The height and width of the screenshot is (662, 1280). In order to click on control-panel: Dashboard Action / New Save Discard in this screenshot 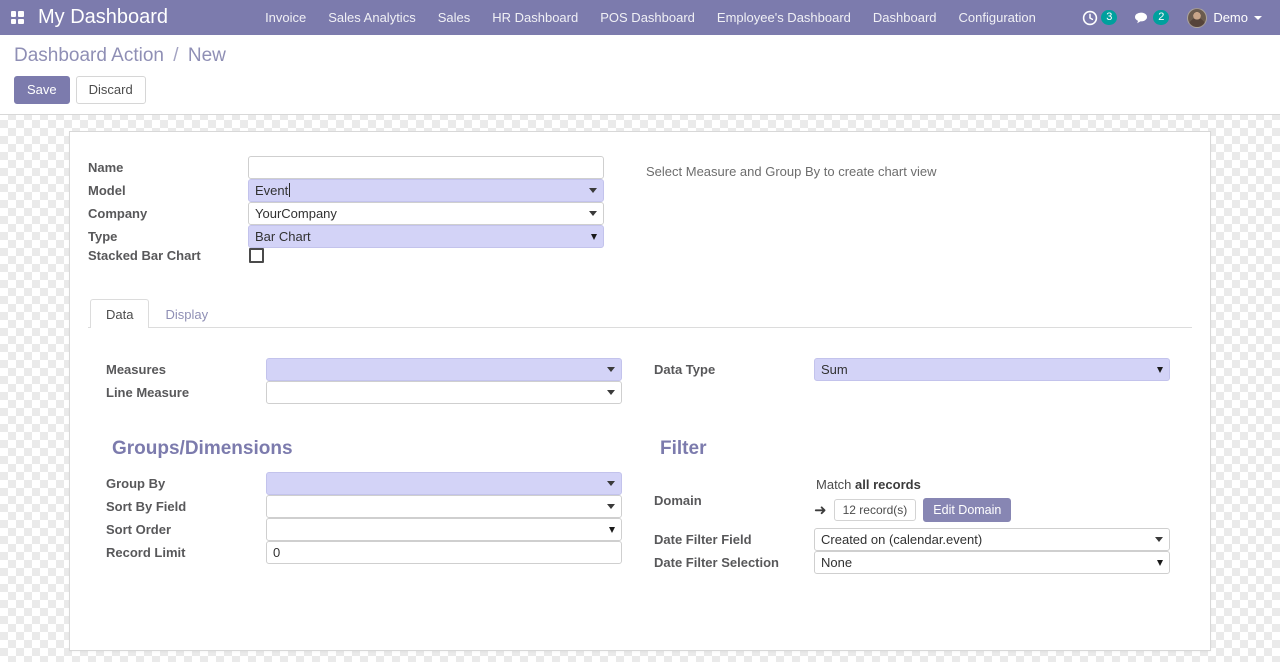, I will do `click(640, 75)`.